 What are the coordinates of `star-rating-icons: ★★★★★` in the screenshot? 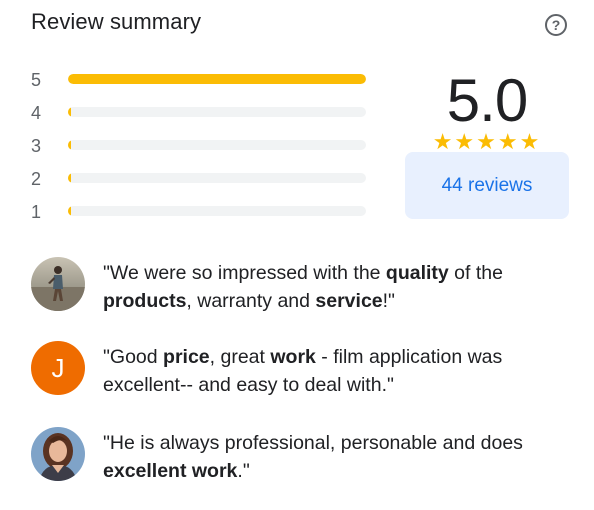 It's located at (487, 141).